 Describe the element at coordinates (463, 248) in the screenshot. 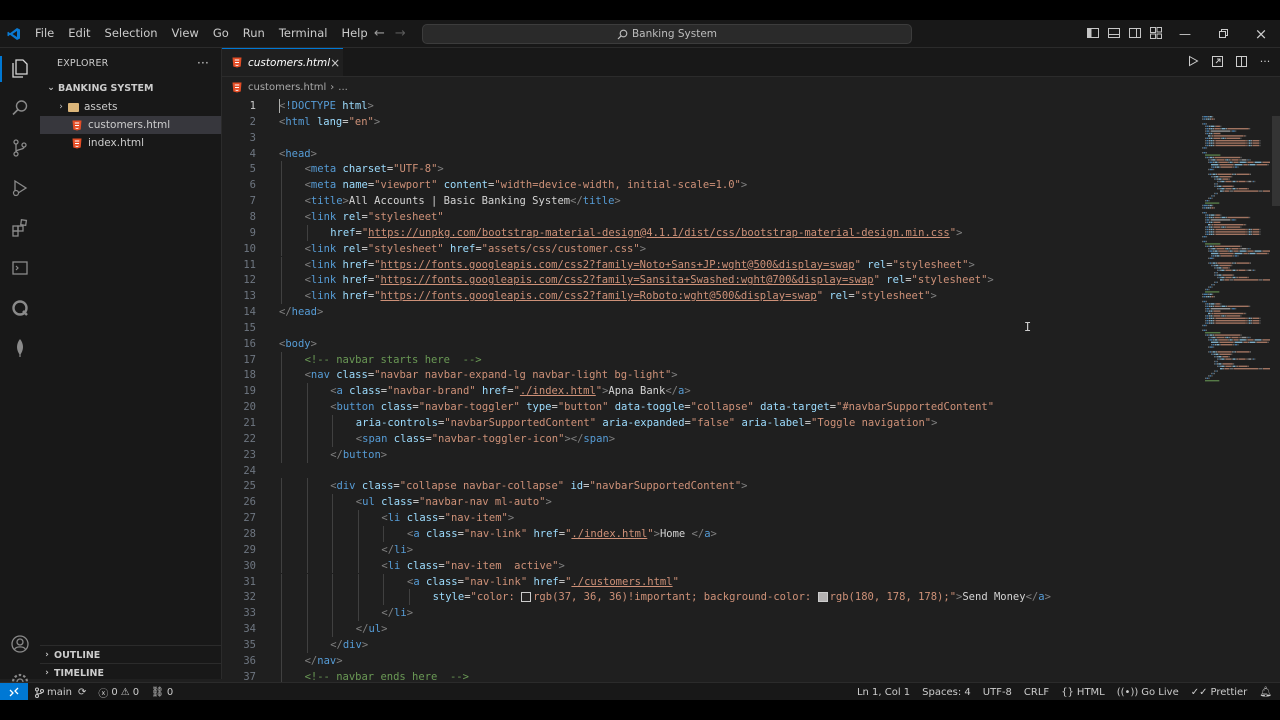

I see `code-token: href` at that location.